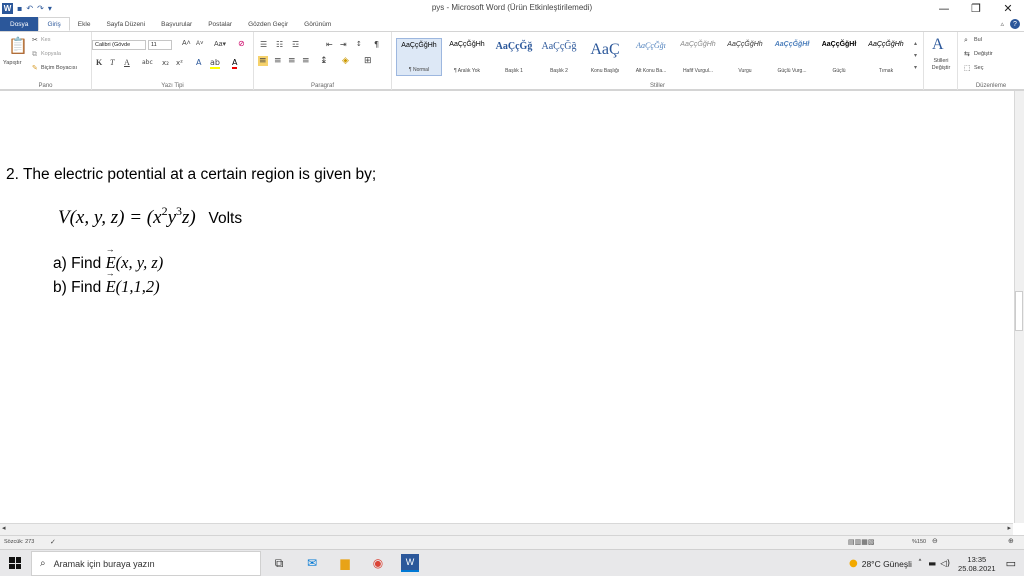 The width and height of the screenshot is (1024, 577). What do you see at coordinates (179, 63) in the screenshot?
I see `superscript-icon: x²` at bounding box center [179, 63].